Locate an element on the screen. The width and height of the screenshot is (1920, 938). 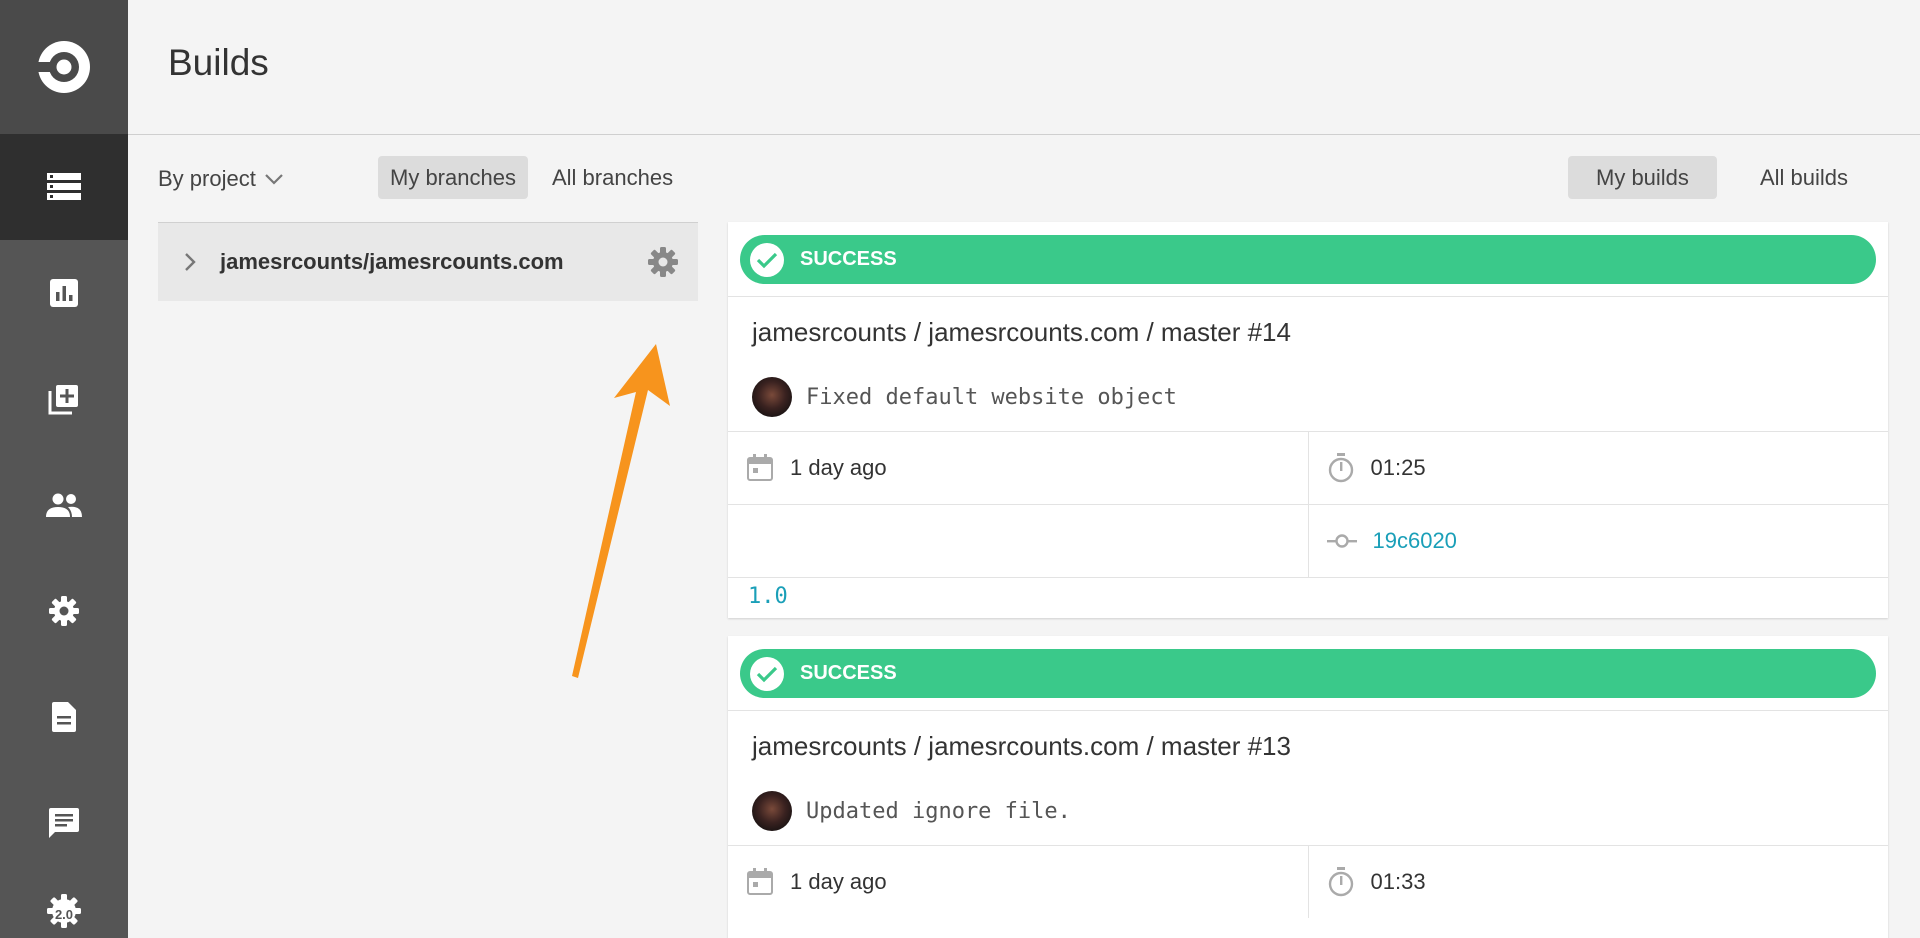
document-icon is located at coordinates (64, 717).